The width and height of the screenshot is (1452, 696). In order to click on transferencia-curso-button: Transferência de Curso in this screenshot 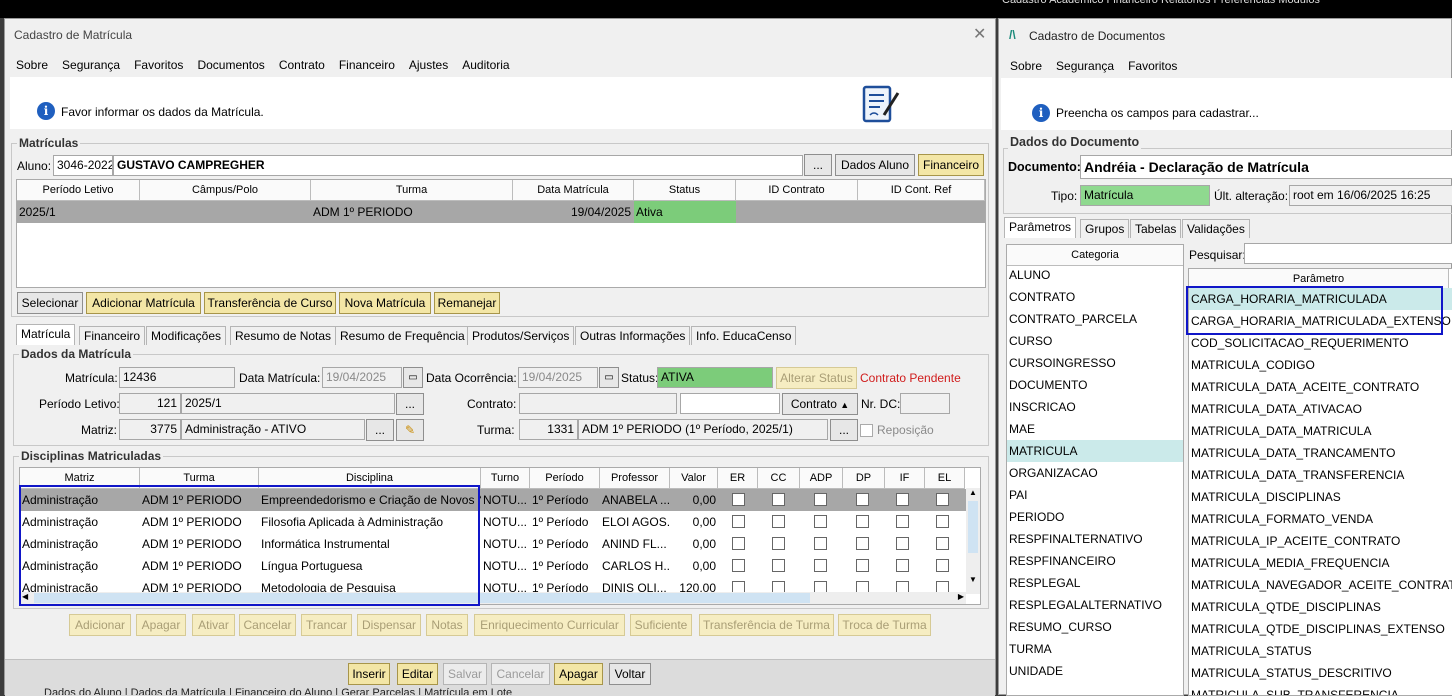, I will do `click(270, 303)`.